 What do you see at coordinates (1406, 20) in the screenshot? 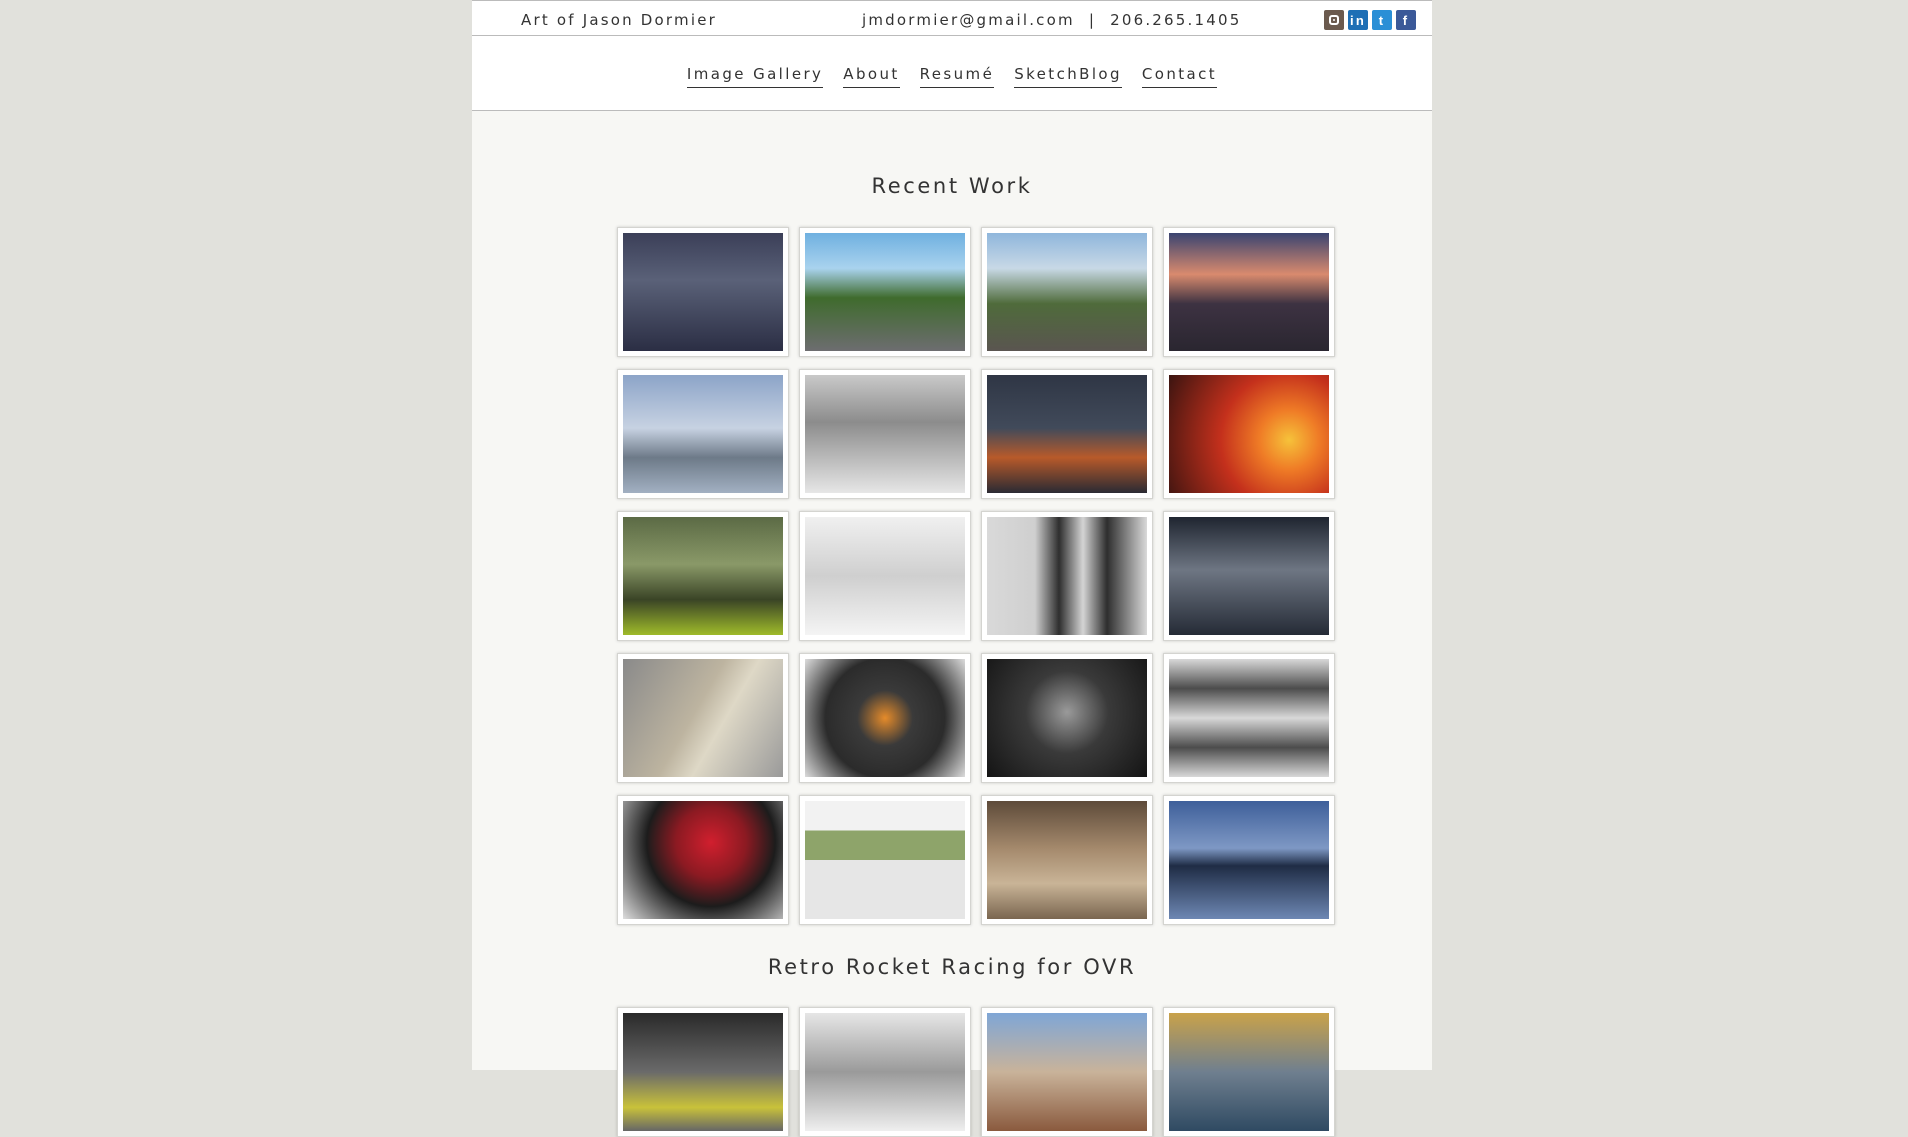
I see `facebook-icon: f` at bounding box center [1406, 20].